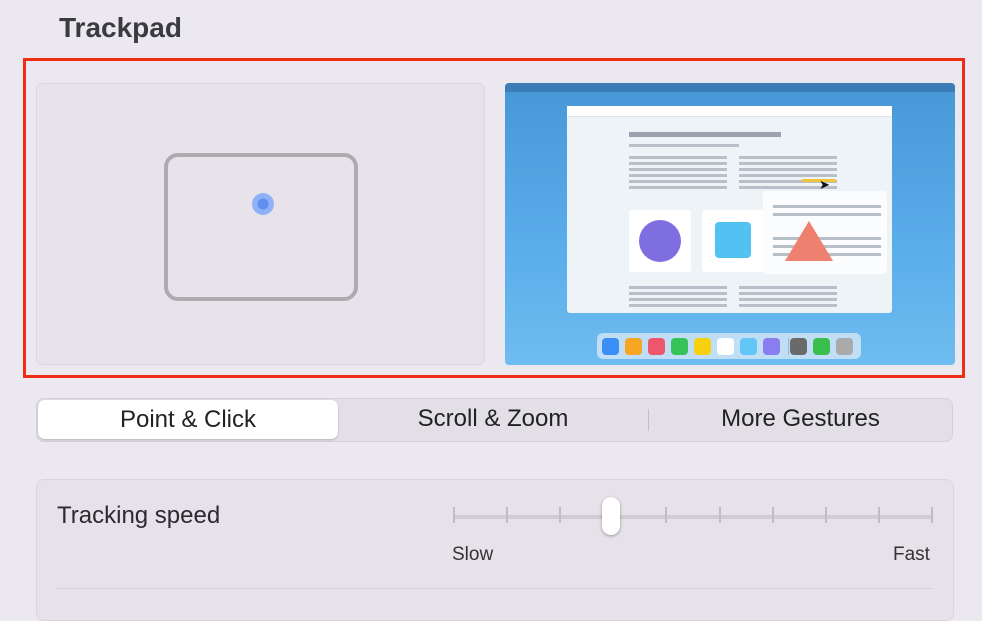 The height and width of the screenshot is (621, 982). I want to click on preview-dock, so click(729, 346).